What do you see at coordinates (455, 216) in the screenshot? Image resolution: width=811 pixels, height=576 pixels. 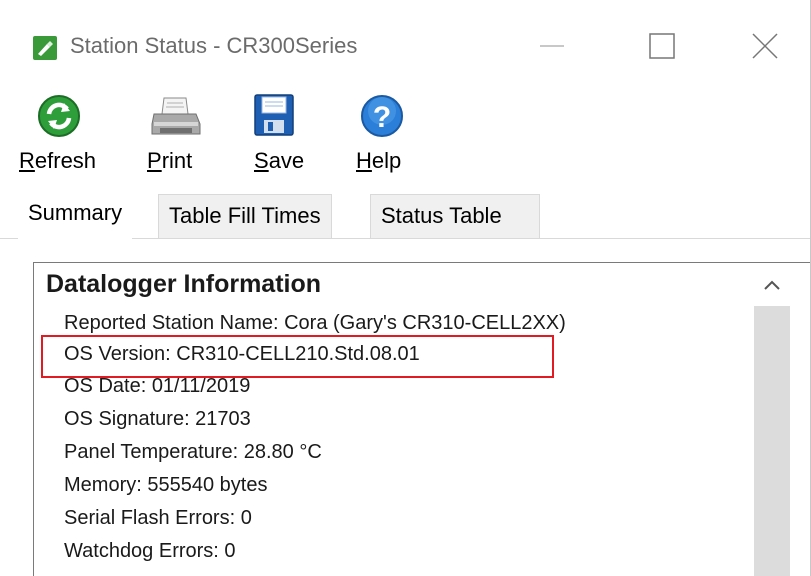 I see `tab-status-table: Status Table` at bounding box center [455, 216].